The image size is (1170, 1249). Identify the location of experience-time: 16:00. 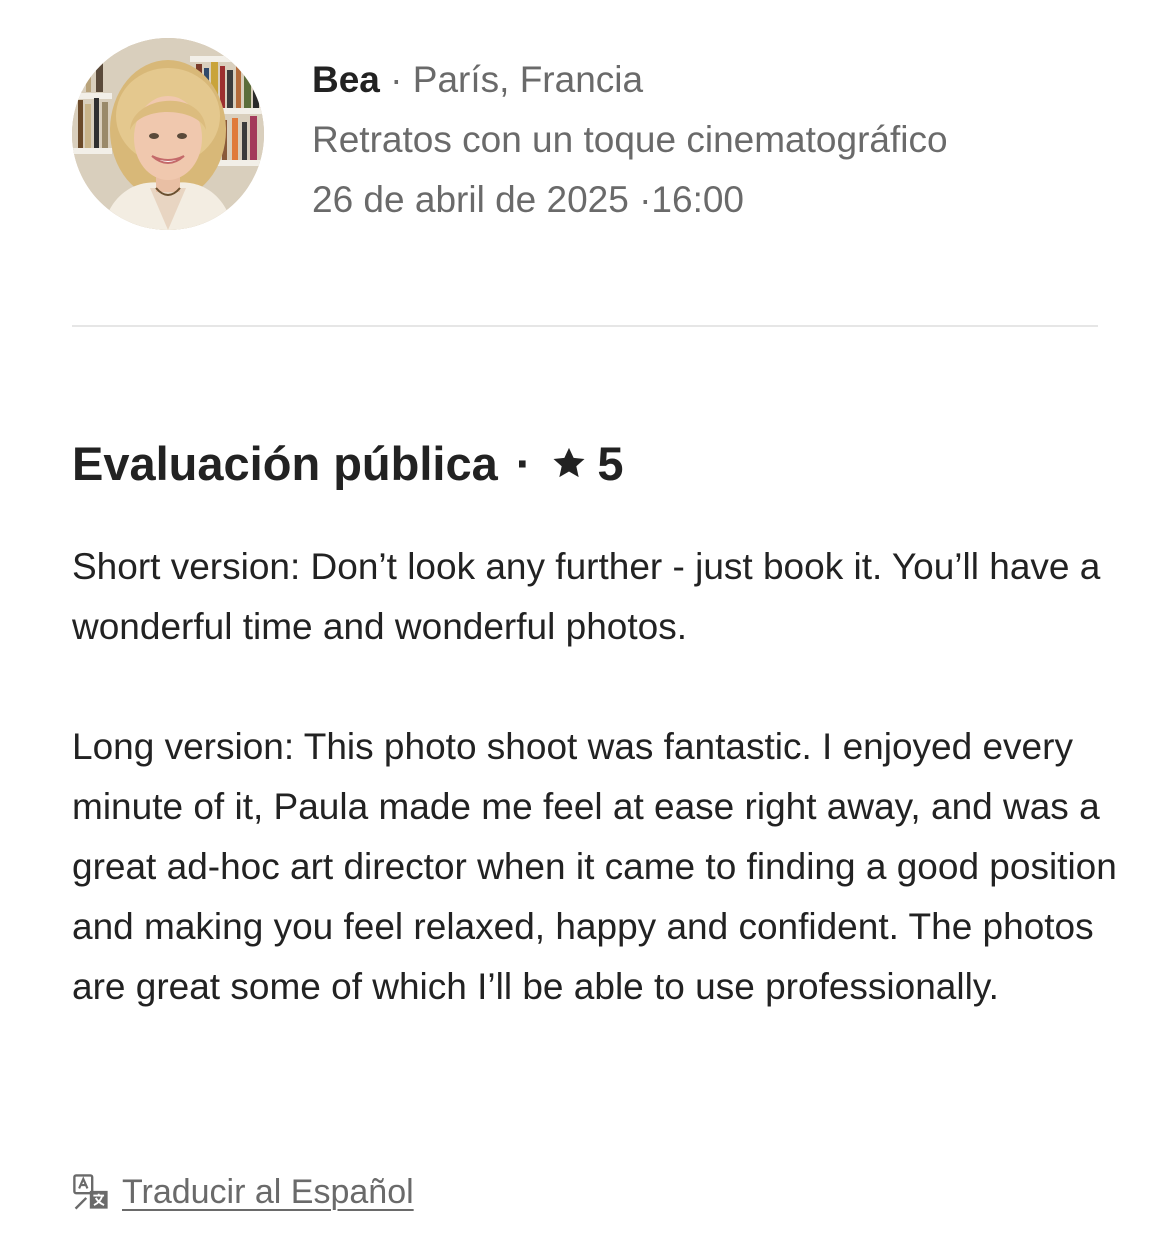
(698, 199).